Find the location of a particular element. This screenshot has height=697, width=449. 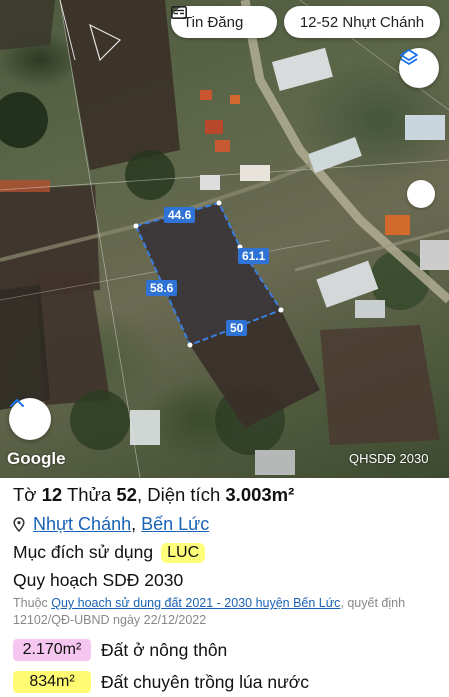

land-use-badge: LUC is located at coordinates (183, 552).